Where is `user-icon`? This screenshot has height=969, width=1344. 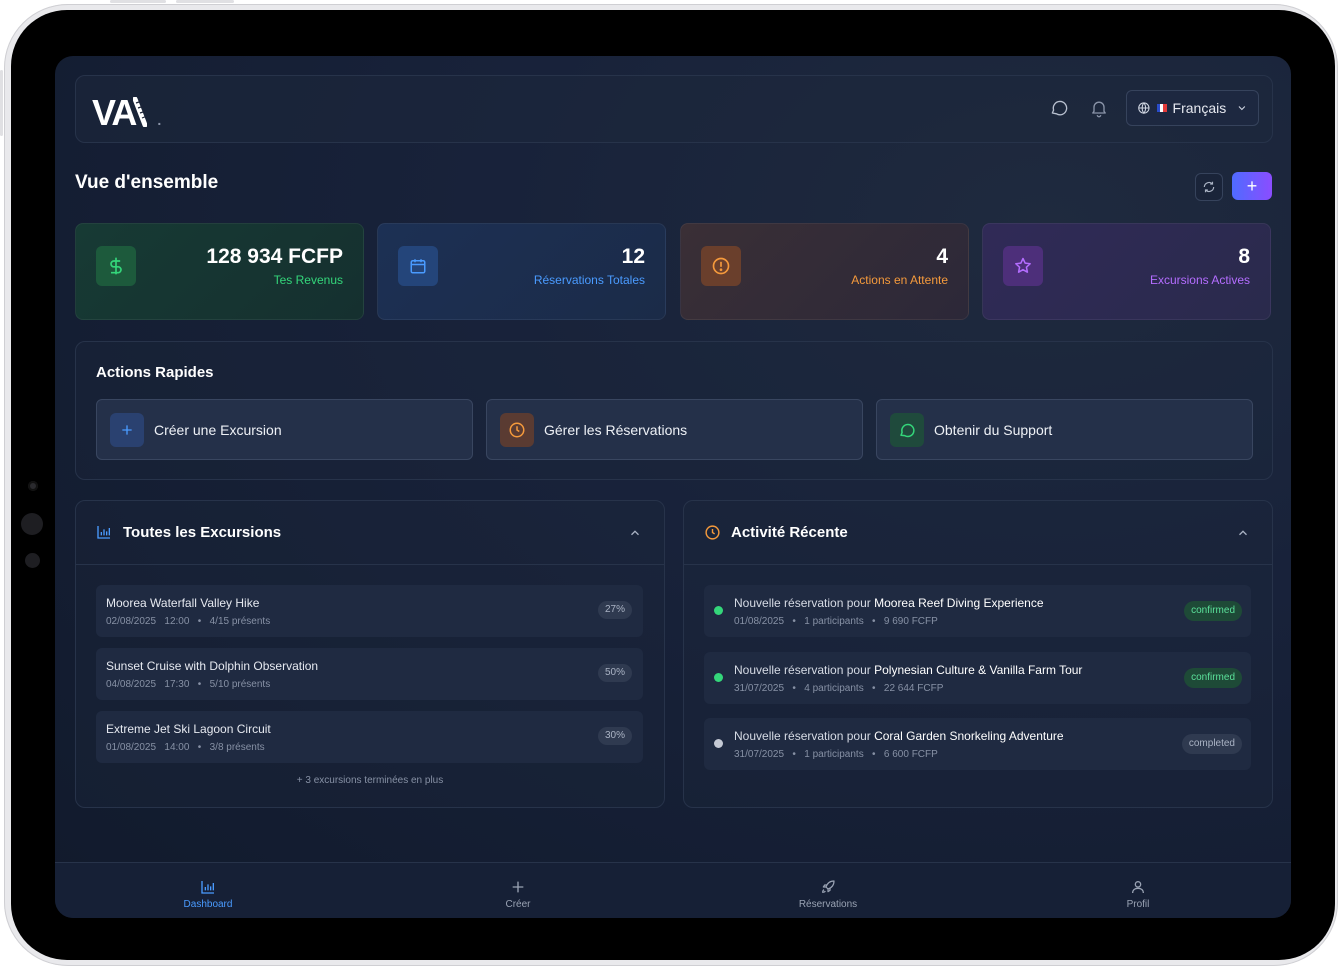
user-icon is located at coordinates (1138, 887).